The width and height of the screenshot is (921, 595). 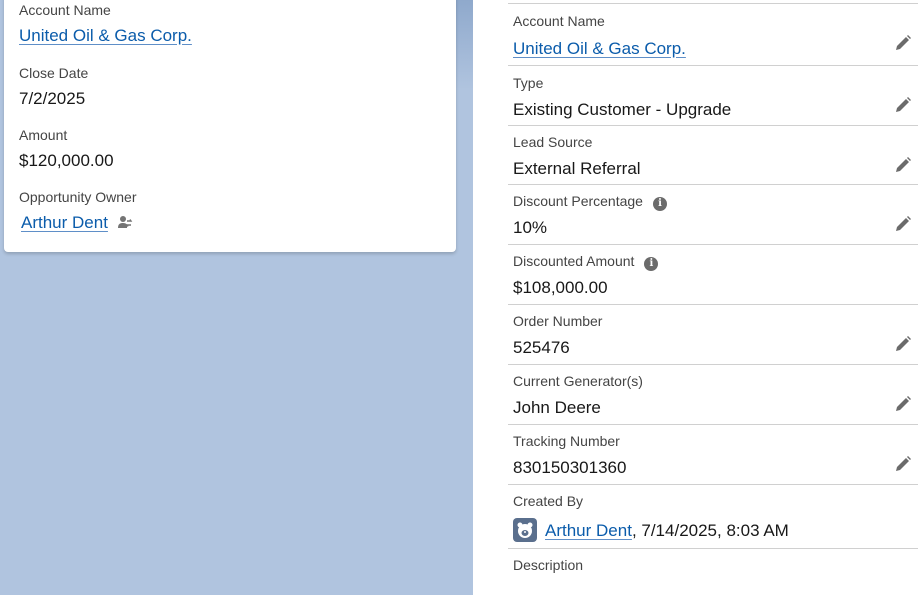 What do you see at coordinates (599, 48) in the screenshot?
I see `account-name-link: United Oil & Gas Corp.` at bounding box center [599, 48].